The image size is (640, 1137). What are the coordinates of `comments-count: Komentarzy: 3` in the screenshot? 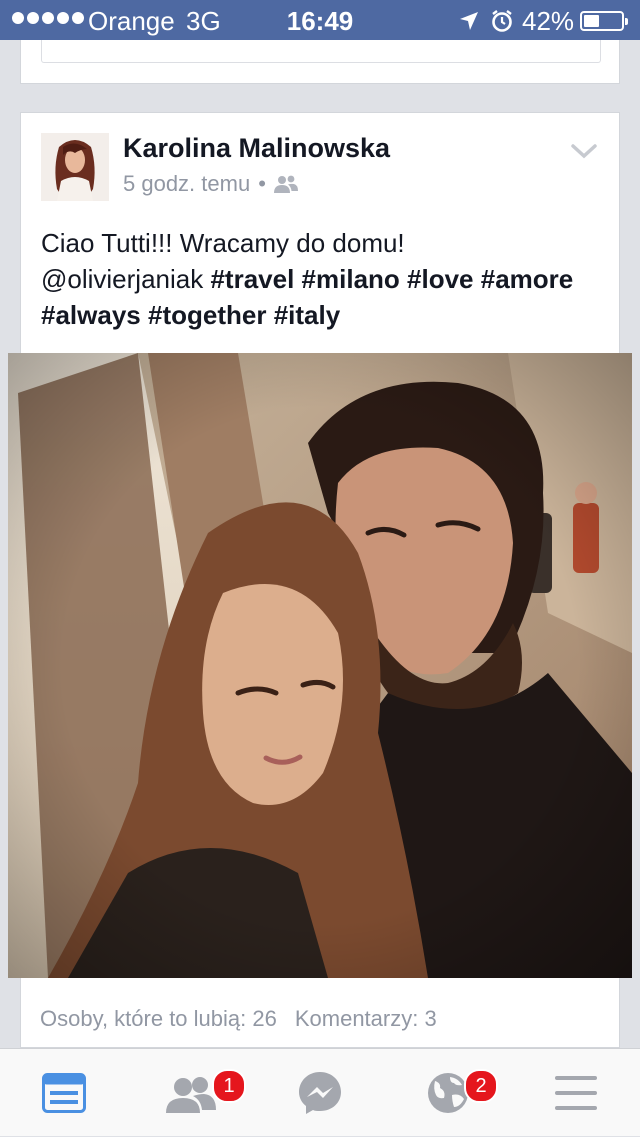 It's located at (366, 1019).